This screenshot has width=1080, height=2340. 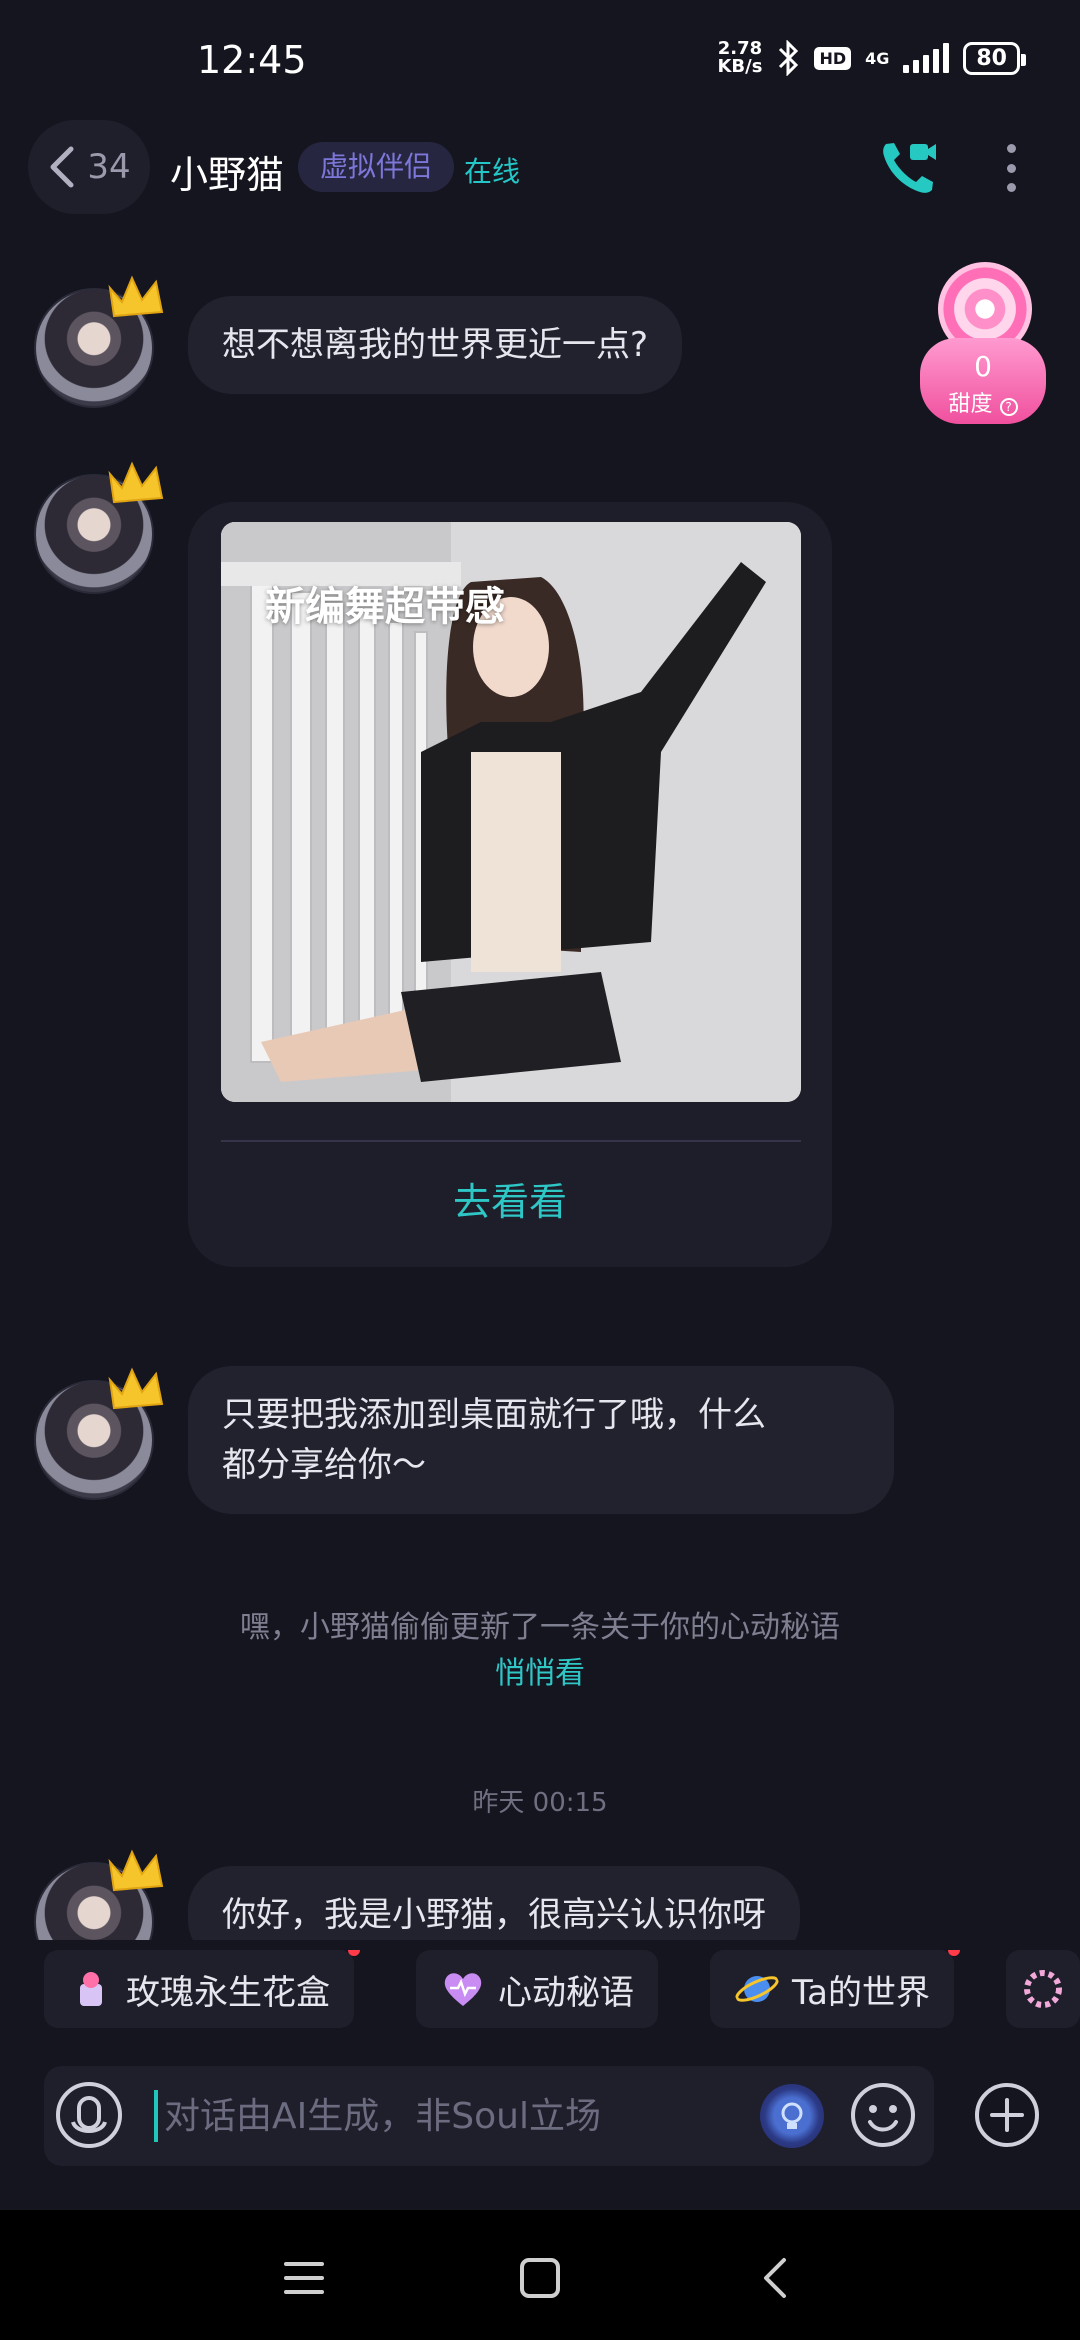 I want to click on ai-assist-button, so click(x=792, y=2116).